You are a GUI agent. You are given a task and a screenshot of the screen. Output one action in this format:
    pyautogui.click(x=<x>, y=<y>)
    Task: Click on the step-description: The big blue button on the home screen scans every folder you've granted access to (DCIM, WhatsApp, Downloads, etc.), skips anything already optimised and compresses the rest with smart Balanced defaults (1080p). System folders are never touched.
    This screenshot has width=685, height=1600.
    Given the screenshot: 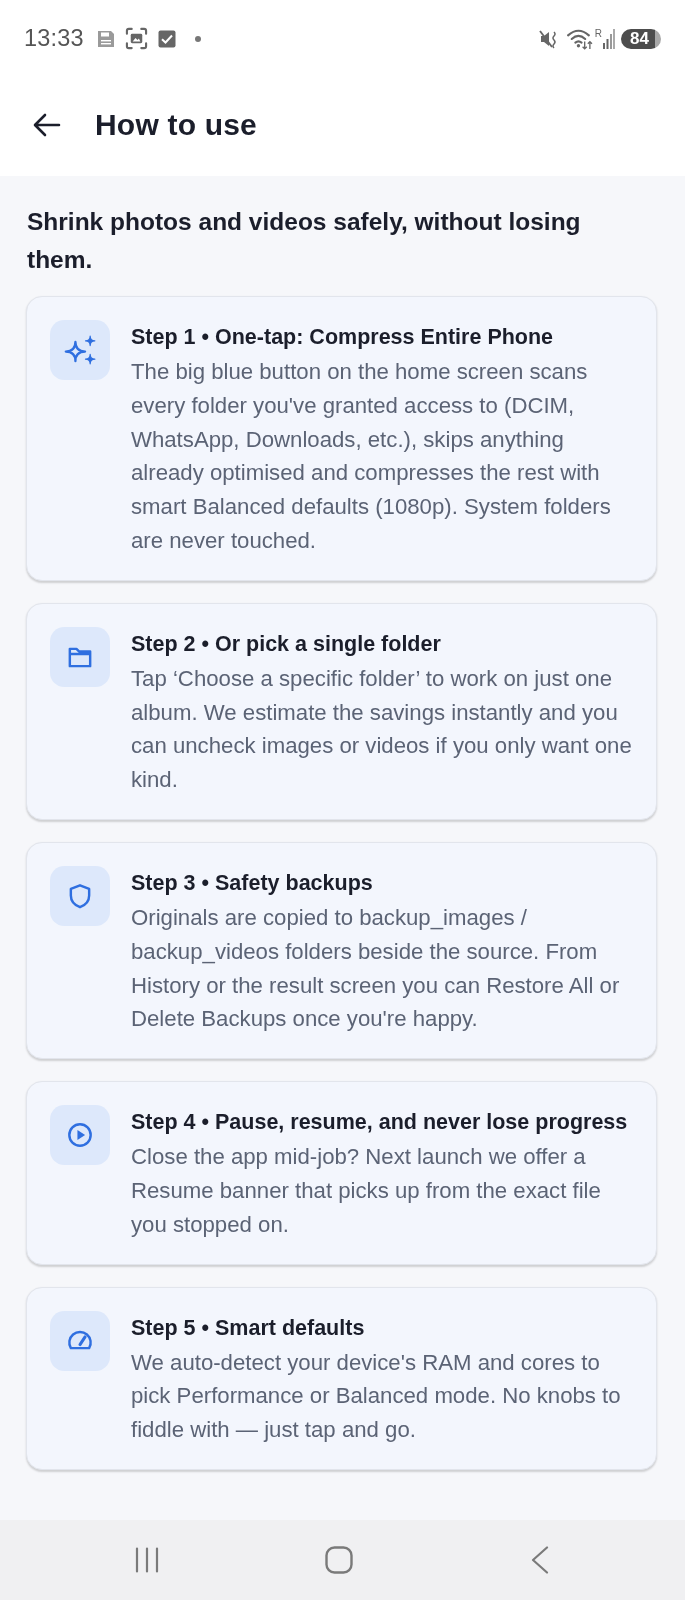 What is the action you would take?
    pyautogui.click(x=371, y=456)
    